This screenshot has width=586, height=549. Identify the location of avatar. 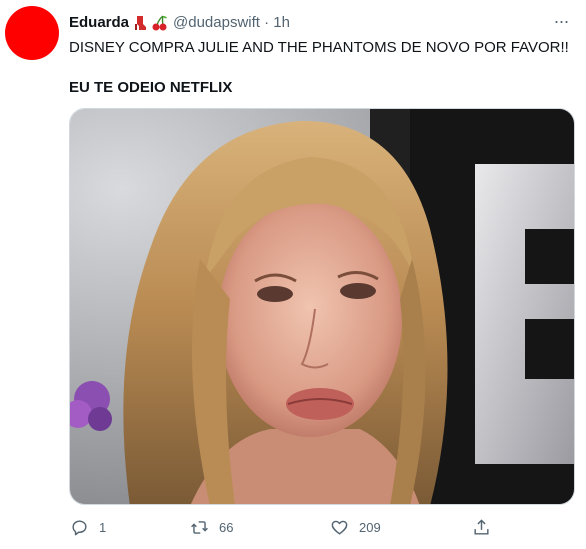
(32, 33).